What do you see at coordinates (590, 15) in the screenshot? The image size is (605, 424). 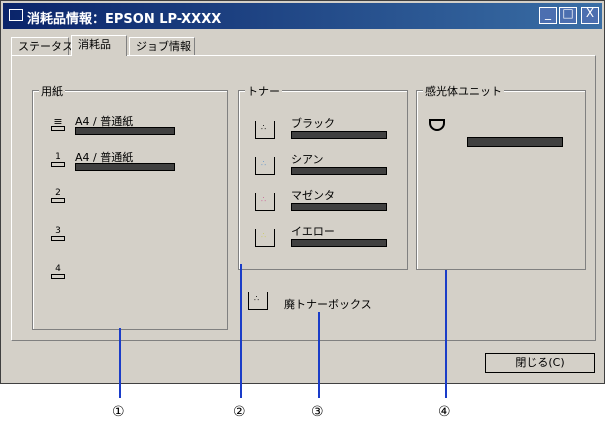 I see `close-window-button: X` at bounding box center [590, 15].